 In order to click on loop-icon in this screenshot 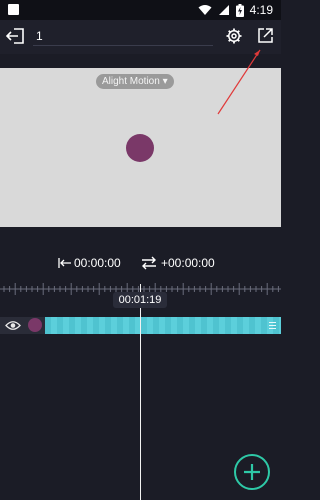, I will do `click(149, 263)`.